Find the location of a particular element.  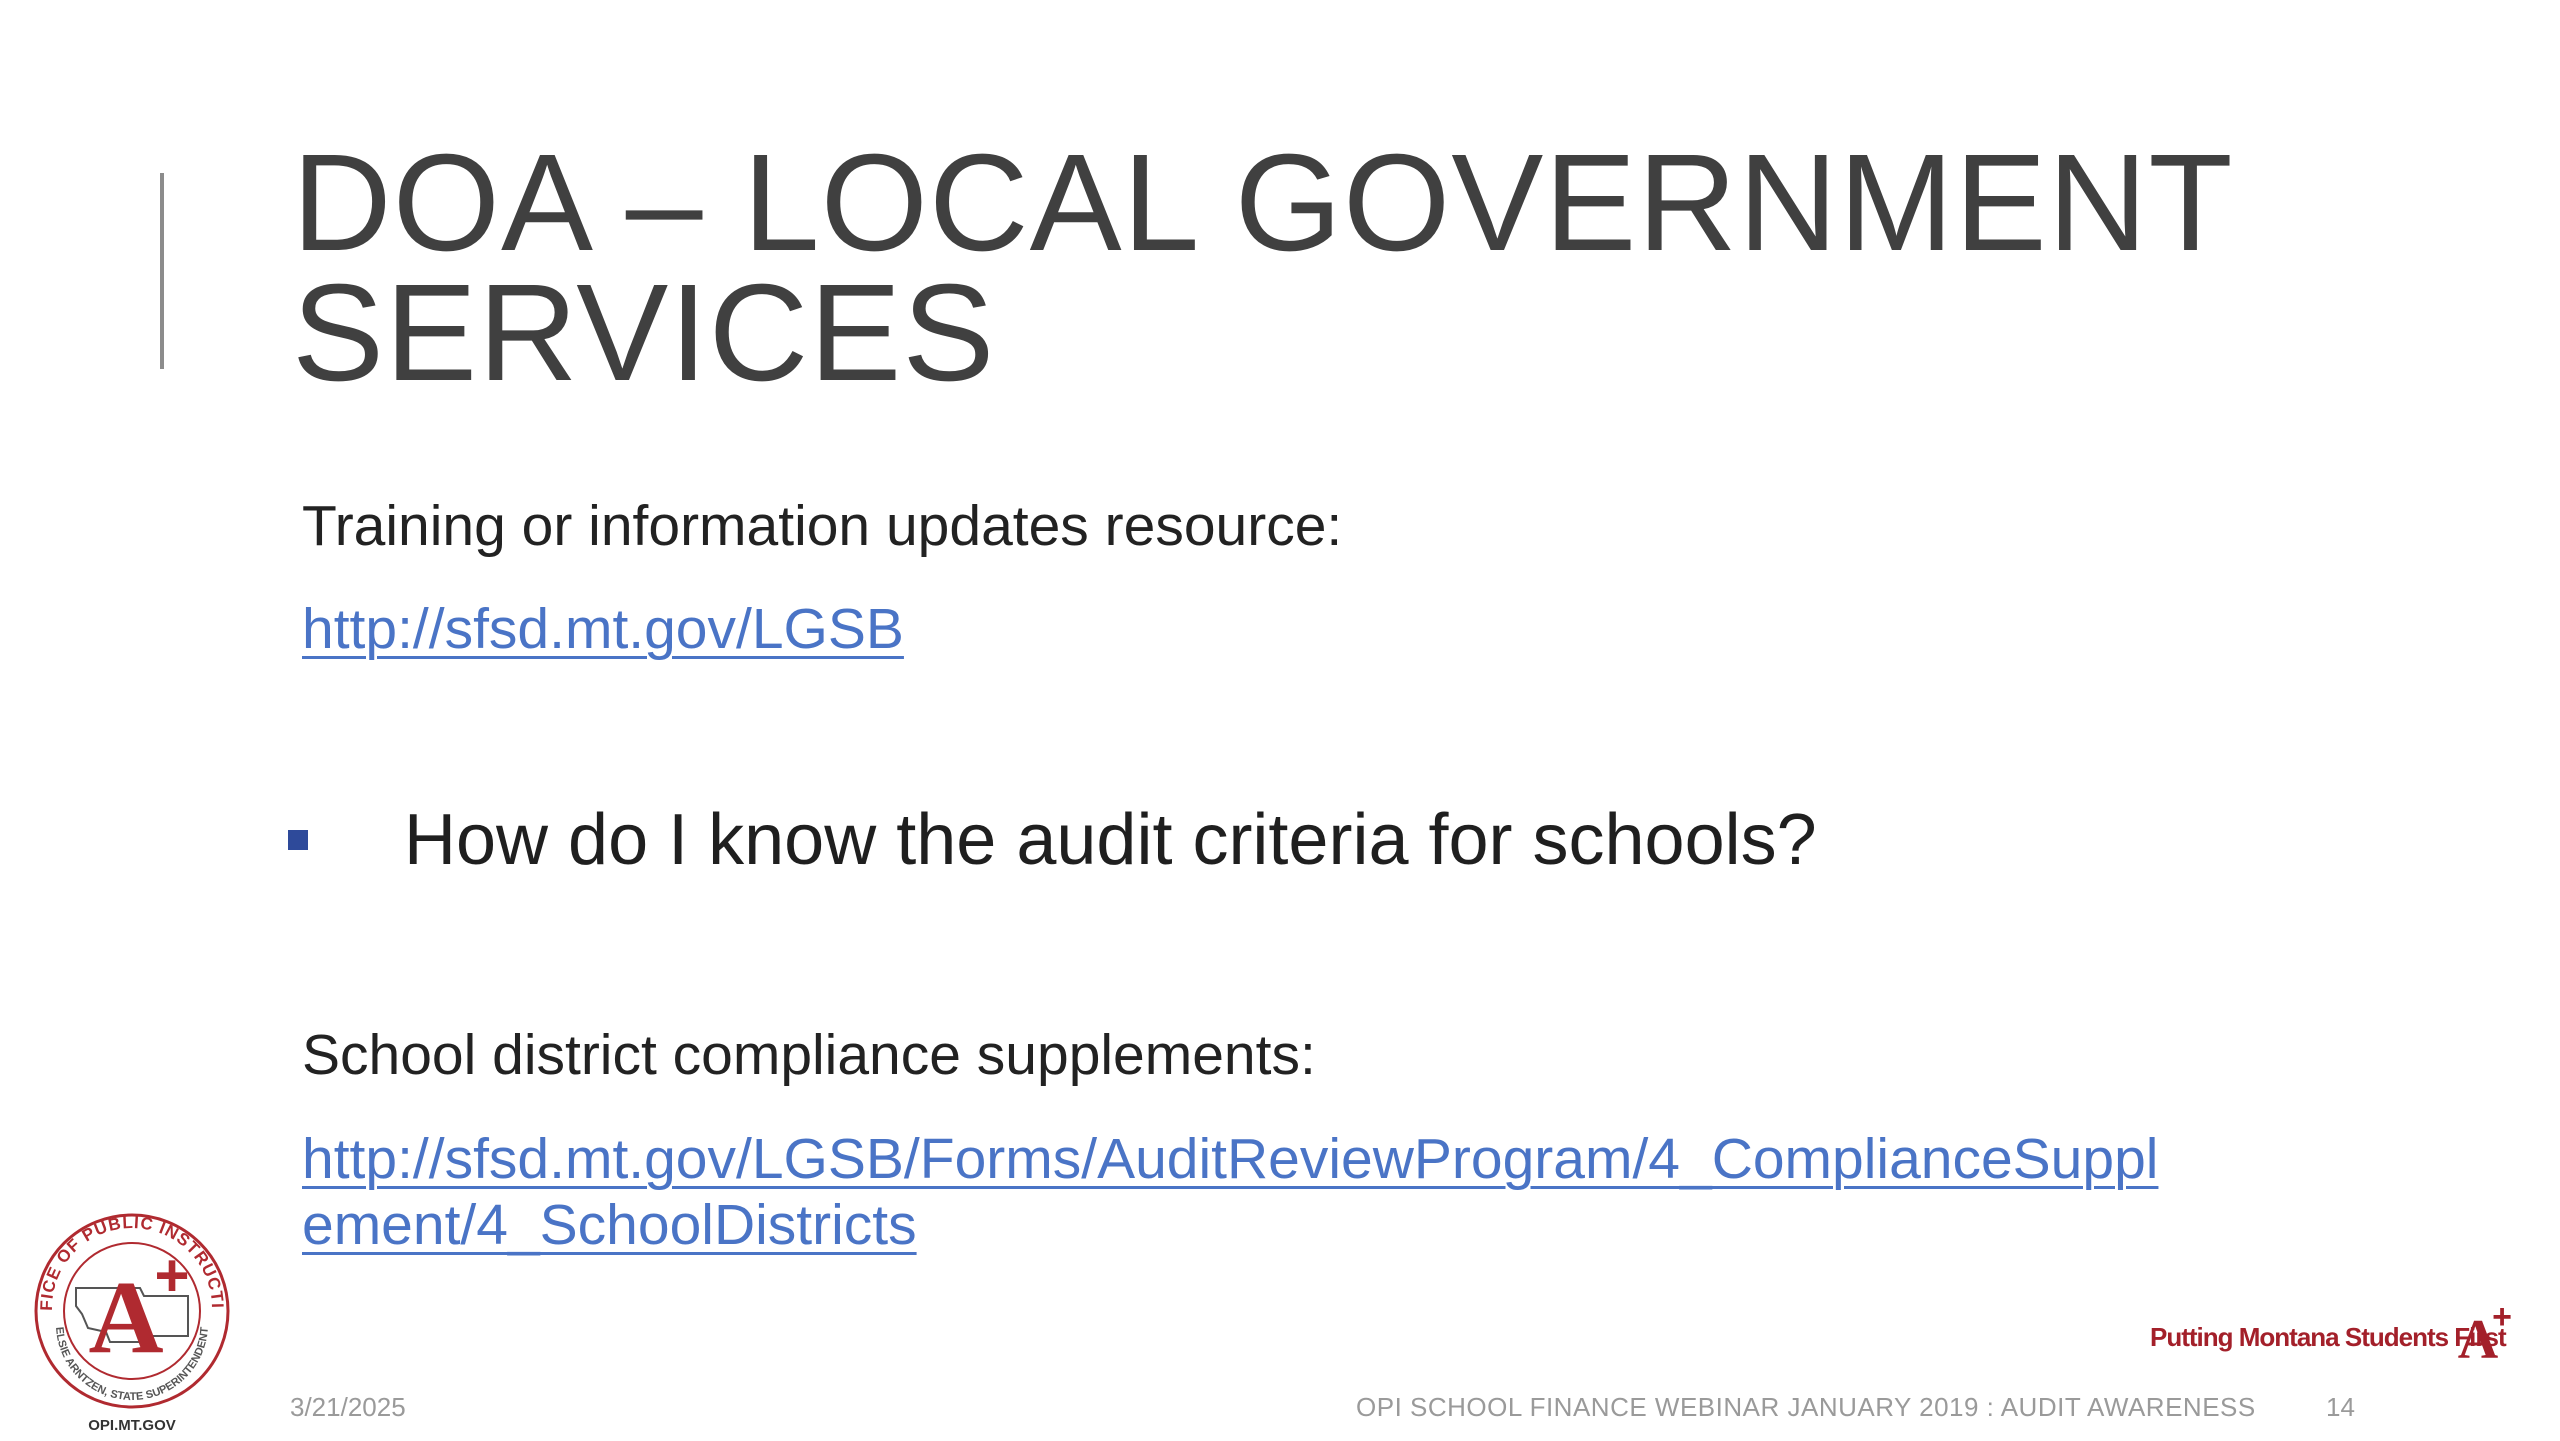

title-line-1: DOA – LOCAL GOVERNMENT is located at coordinates (1263, 203).